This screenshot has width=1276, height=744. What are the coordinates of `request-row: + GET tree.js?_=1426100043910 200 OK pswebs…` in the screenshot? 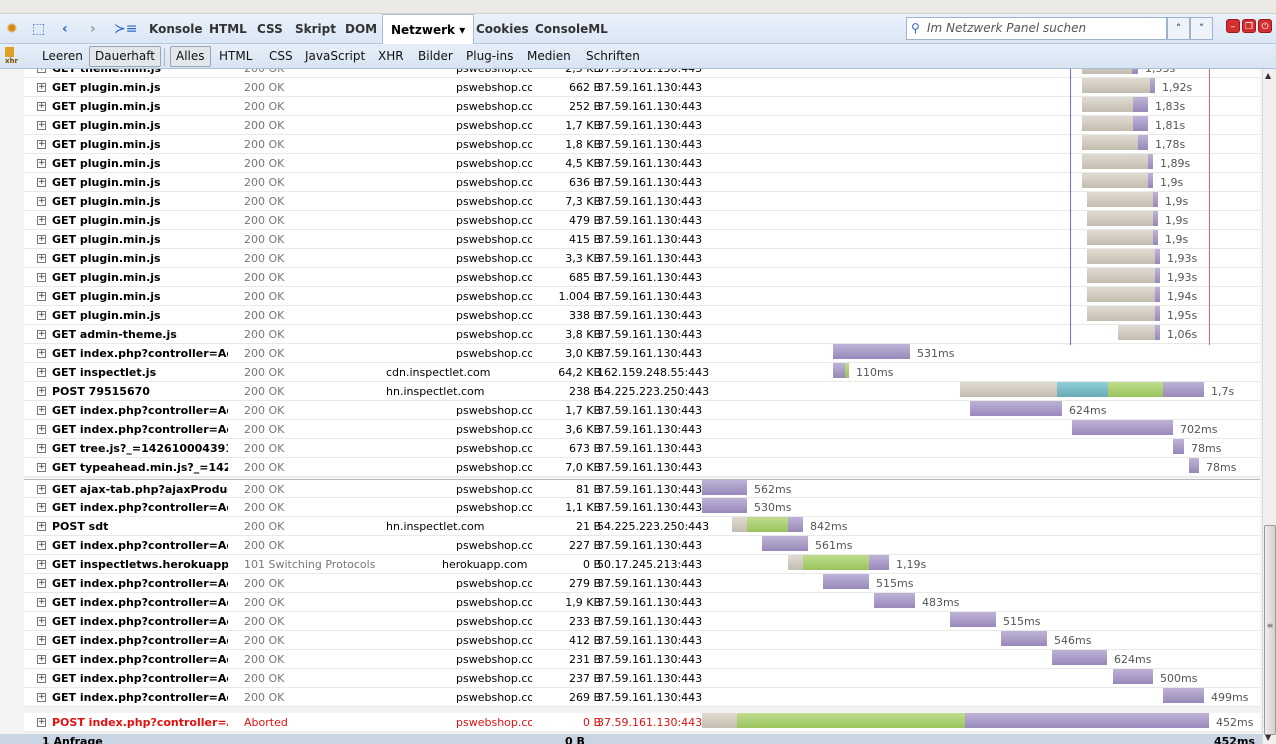 It's located at (642, 448).